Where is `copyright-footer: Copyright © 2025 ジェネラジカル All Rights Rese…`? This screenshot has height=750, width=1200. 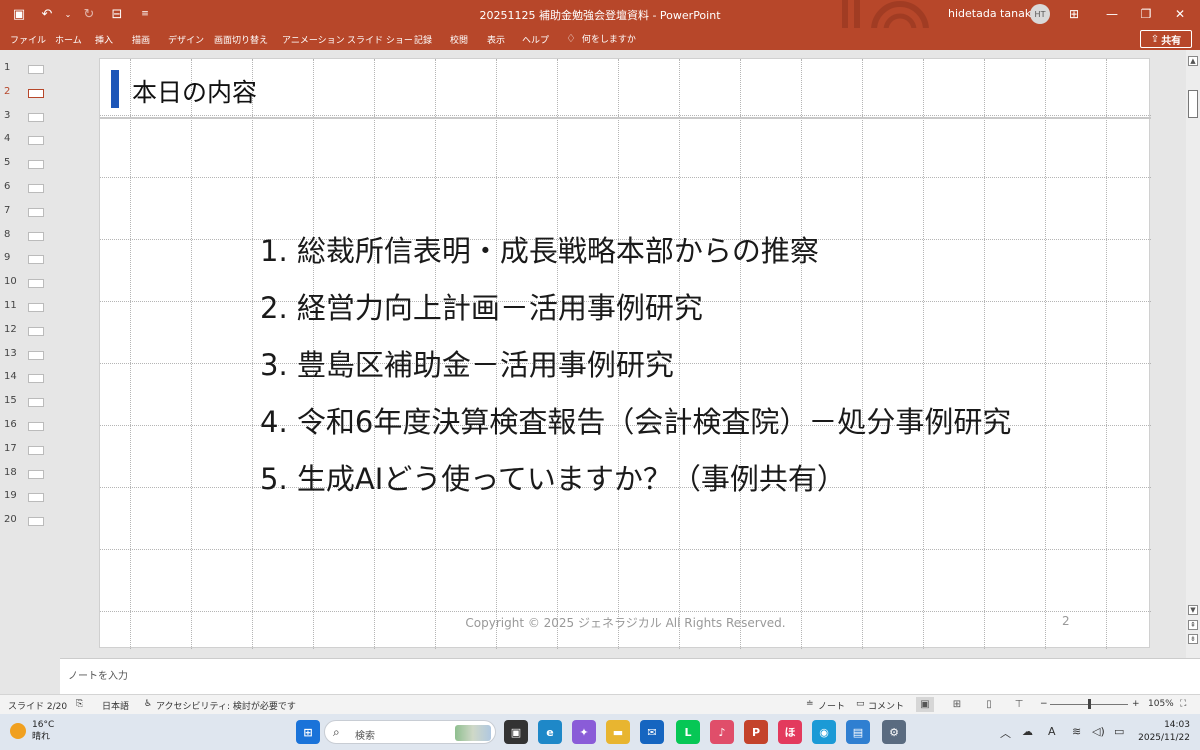 copyright-footer: Copyright © 2025 ジェネラジカル All Rights Rese… is located at coordinates (625, 623).